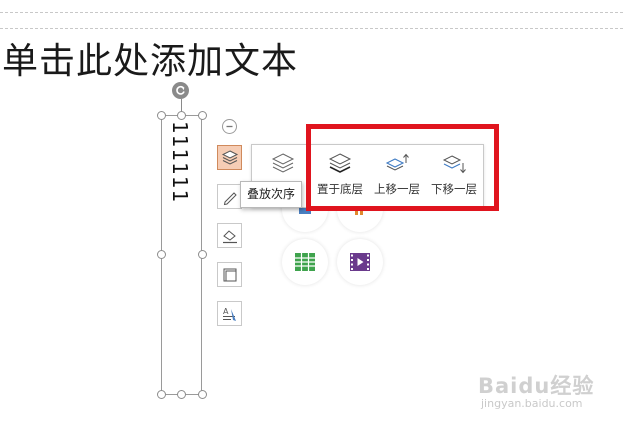 The width and height of the screenshot is (623, 427). I want to click on resize-handle-bottom-right, so click(202, 394).